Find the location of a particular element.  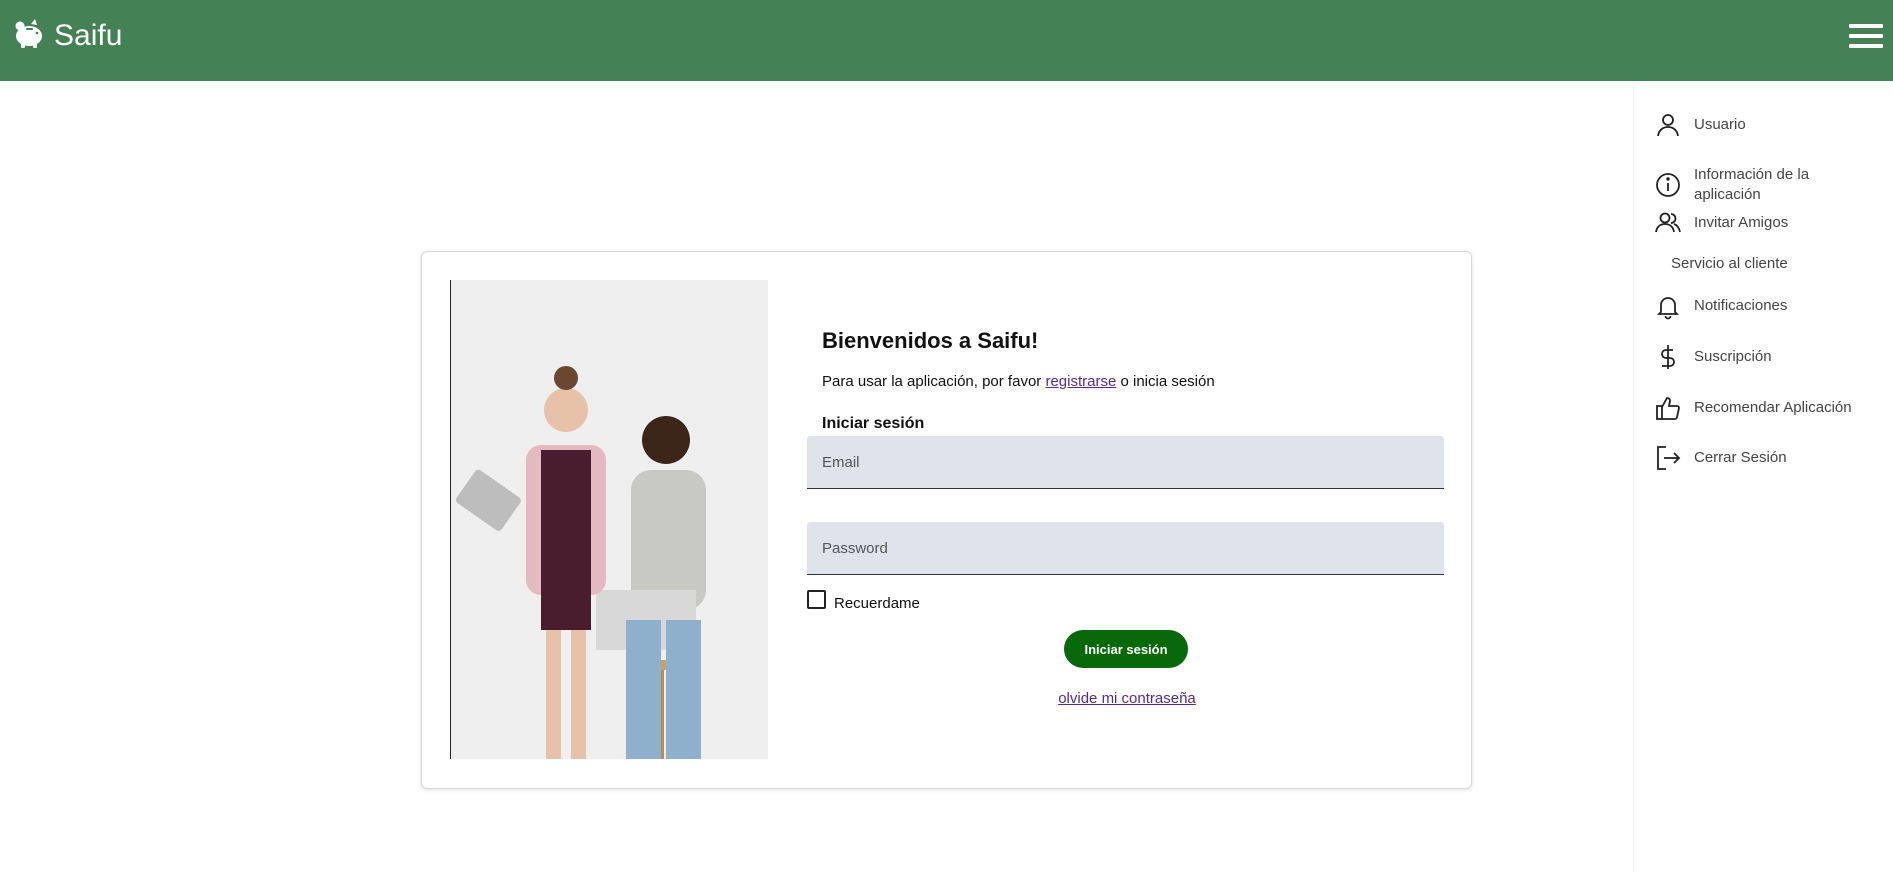

remember-me: Recuerdame is located at coordinates (863, 601).